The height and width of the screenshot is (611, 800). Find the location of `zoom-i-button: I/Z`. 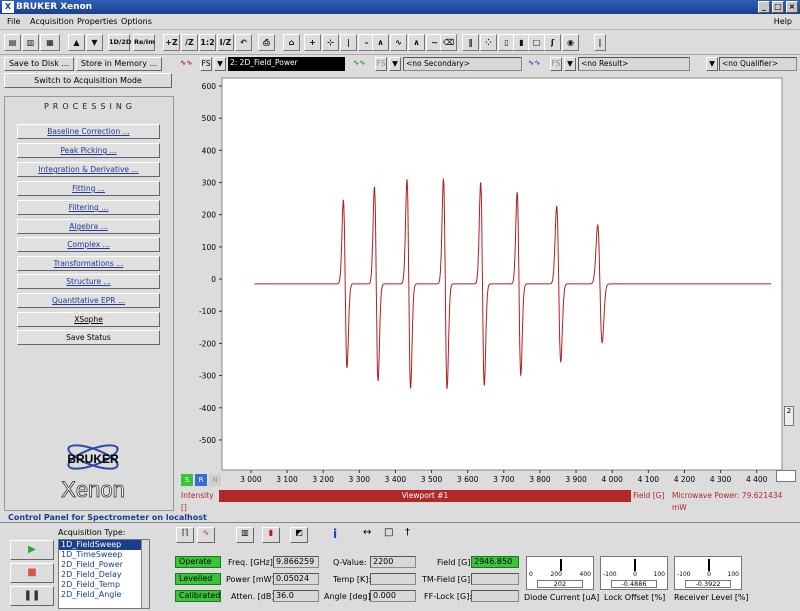

zoom-i-button: I/Z is located at coordinates (225, 42).